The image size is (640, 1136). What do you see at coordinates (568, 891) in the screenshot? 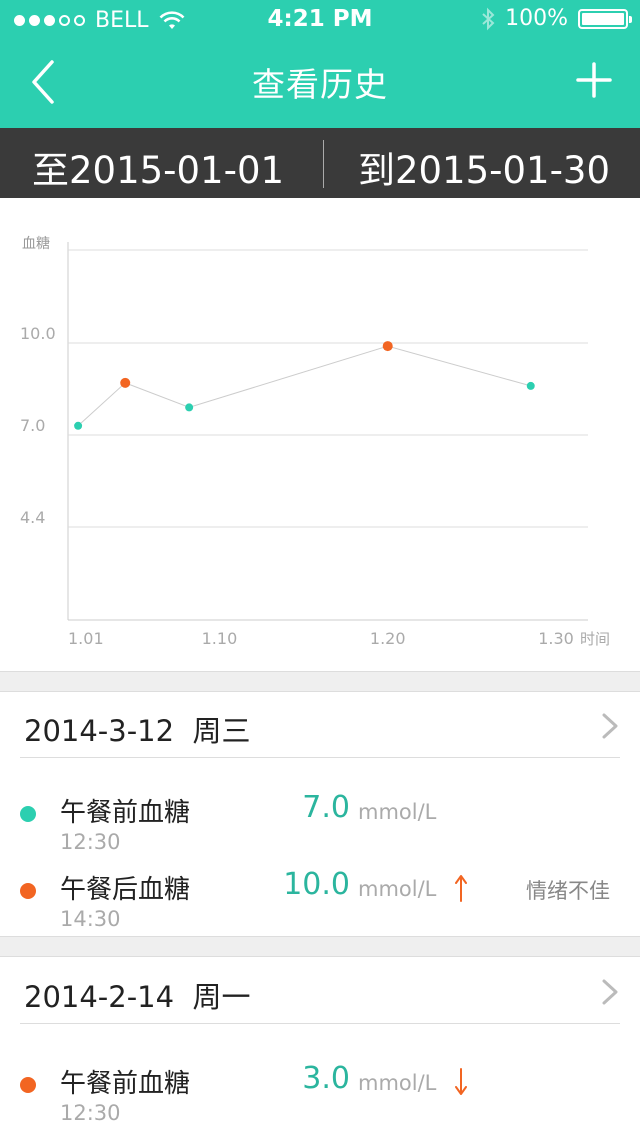
I see `record-note: 情绪不佳` at bounding box center [568, 891].